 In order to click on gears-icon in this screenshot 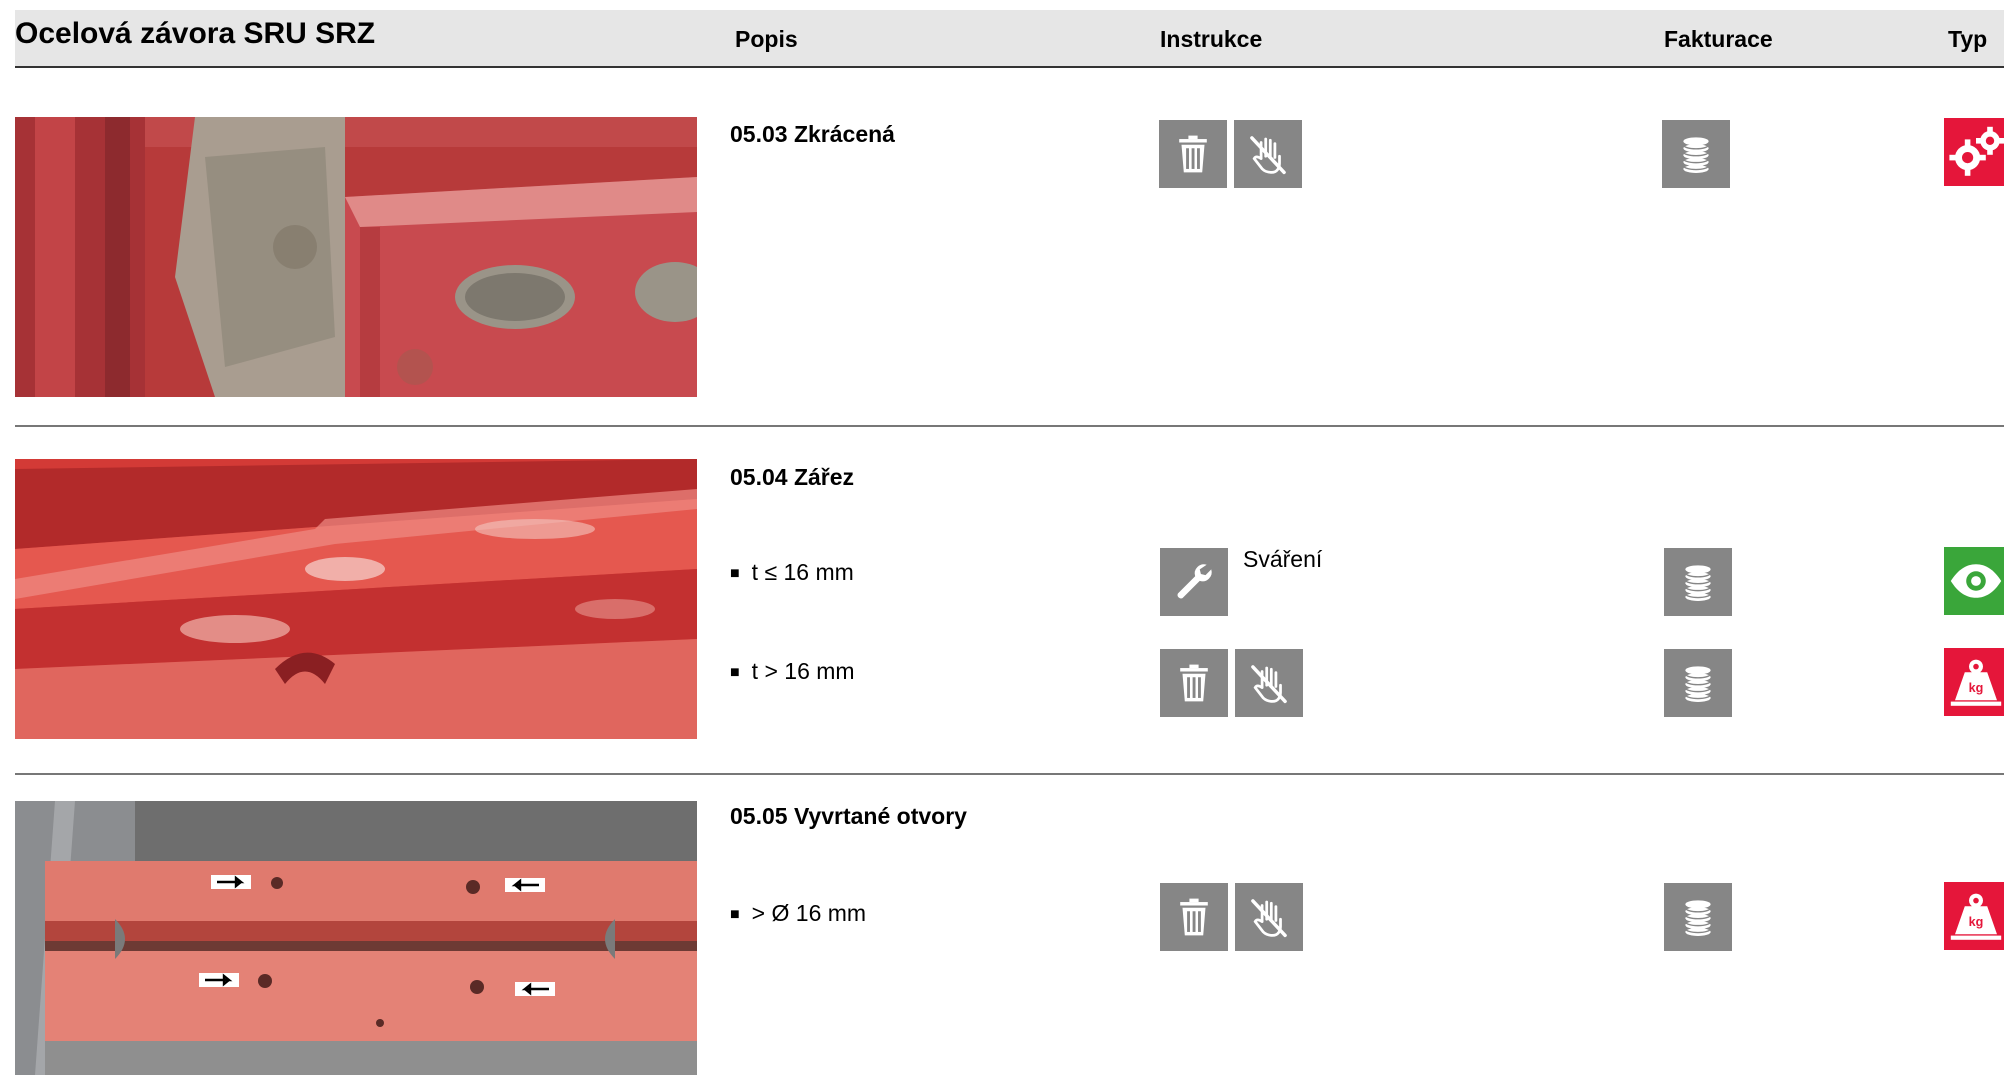, I will do `click(1974, 152)`.